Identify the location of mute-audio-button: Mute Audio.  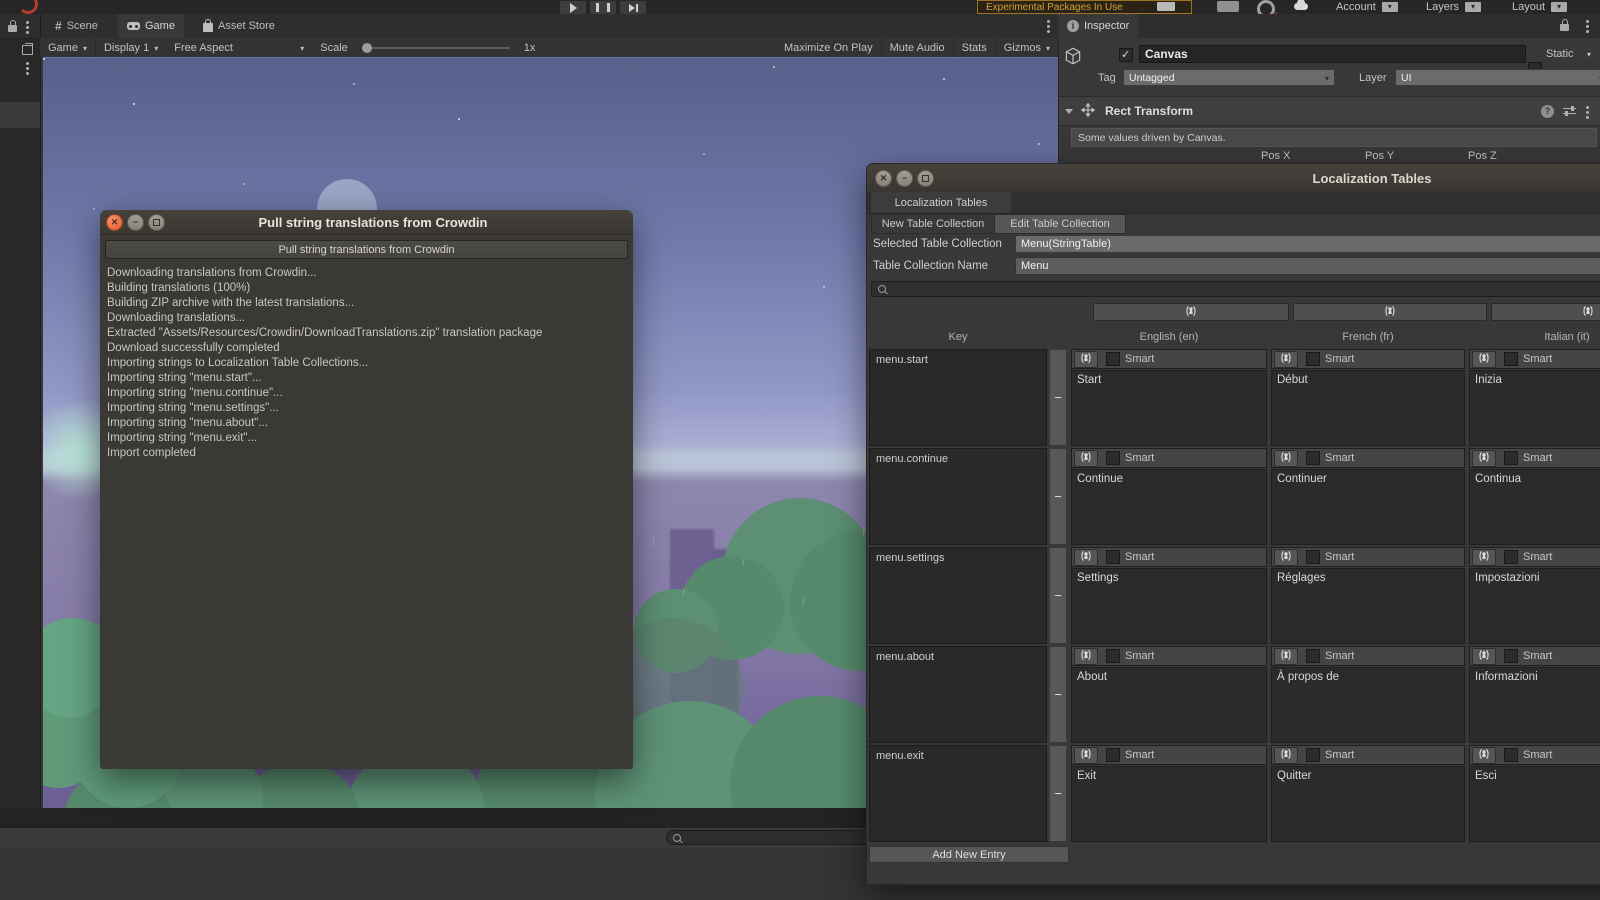
(917, 47).